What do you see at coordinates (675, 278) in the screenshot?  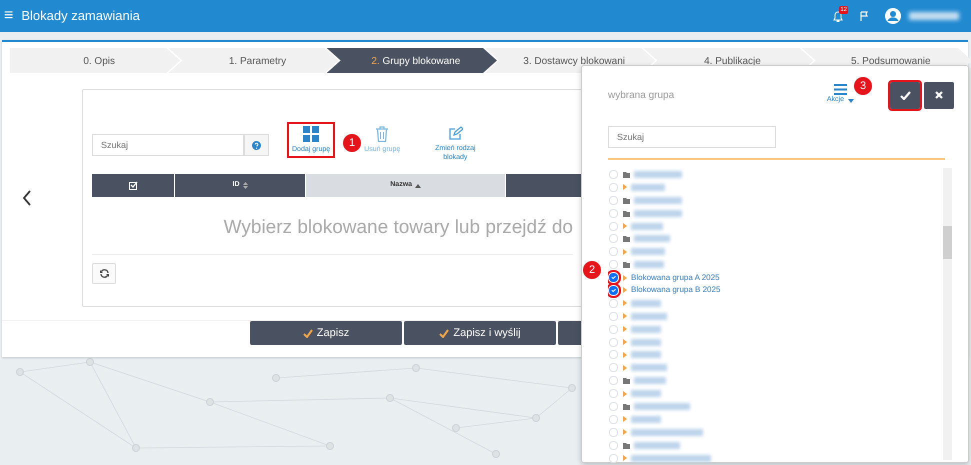 I see `tree-item-label: Blokowana grupa A 2025` at bounding box center [675, 278].